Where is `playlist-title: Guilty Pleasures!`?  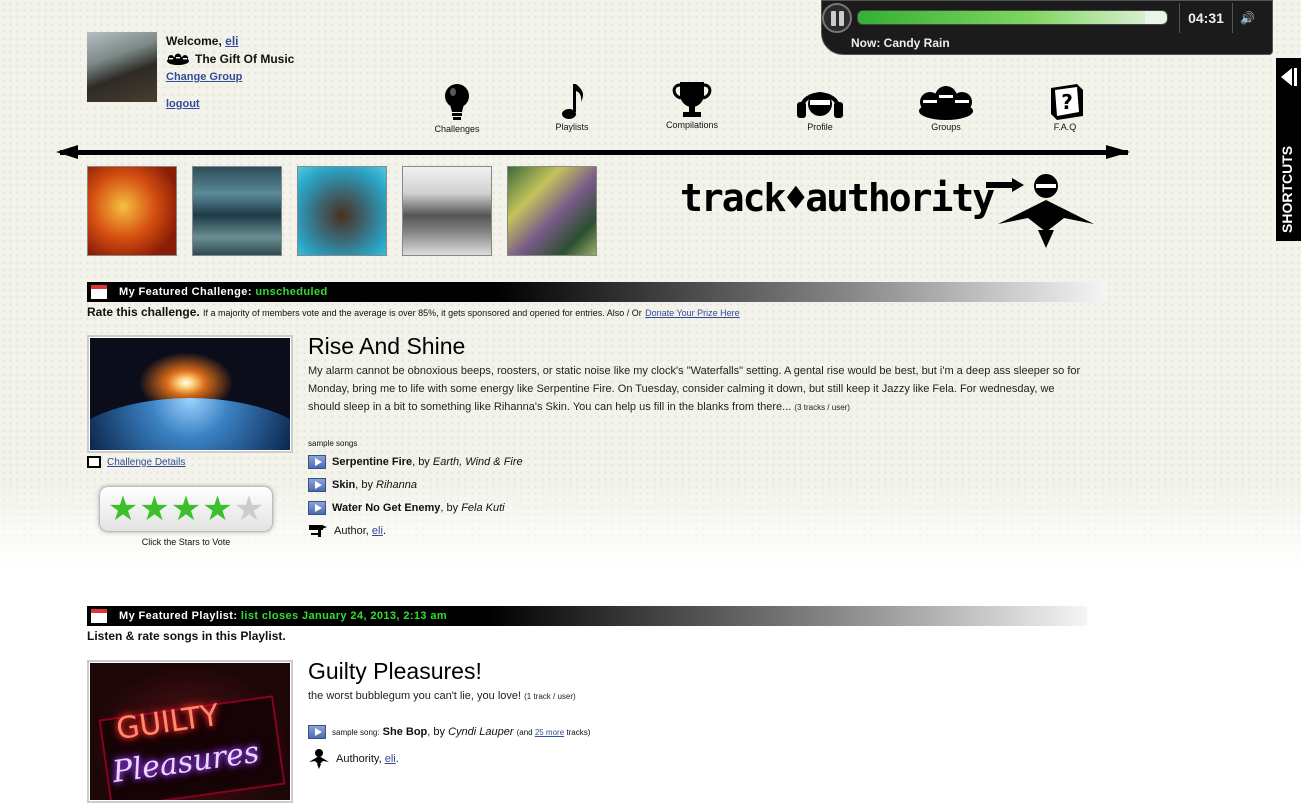 playlist-title: Guilty Pleasures! is located at coordinates (395, 671).